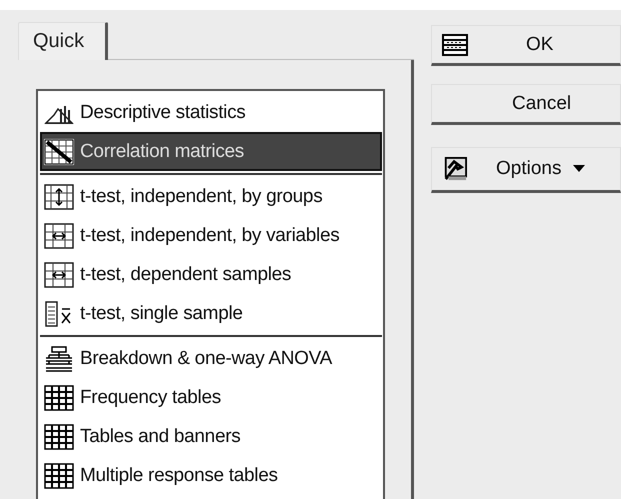 Image resolution: width=621 pixels, height=499 pixels. Describe the element at coordinates (211, 475) in the screenshot. I see `list-item: Multiple response tables` at that location.